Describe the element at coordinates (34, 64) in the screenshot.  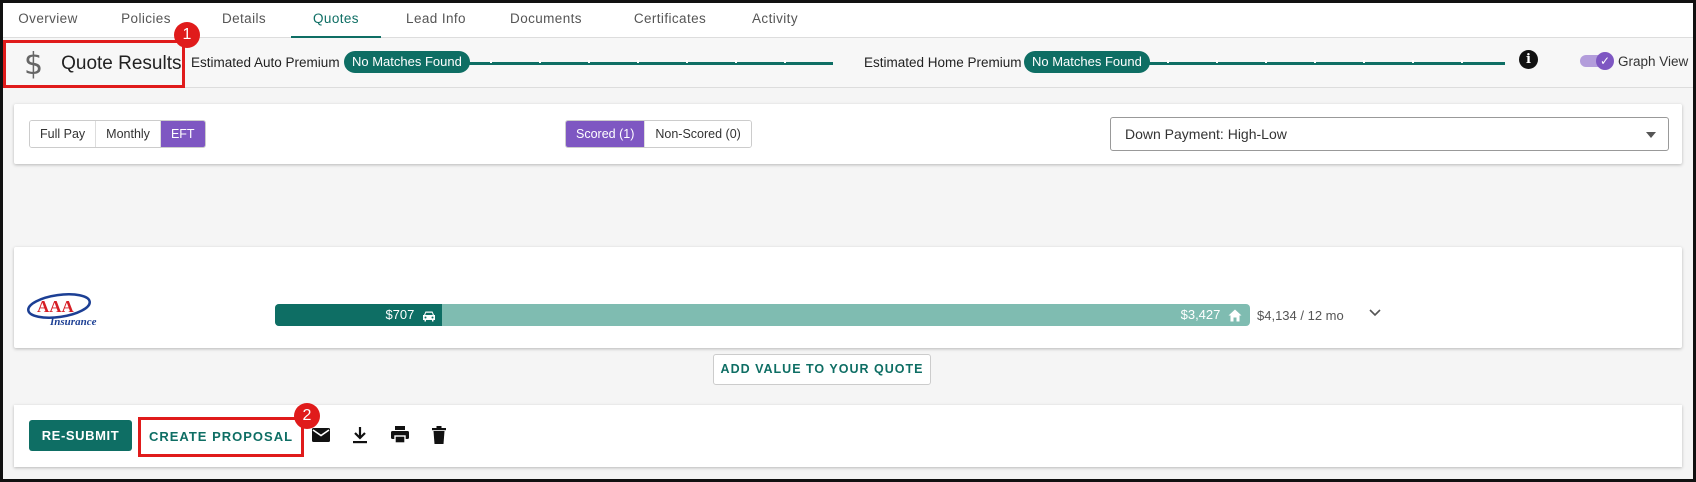
I see `dollar-icon: $` at that location.